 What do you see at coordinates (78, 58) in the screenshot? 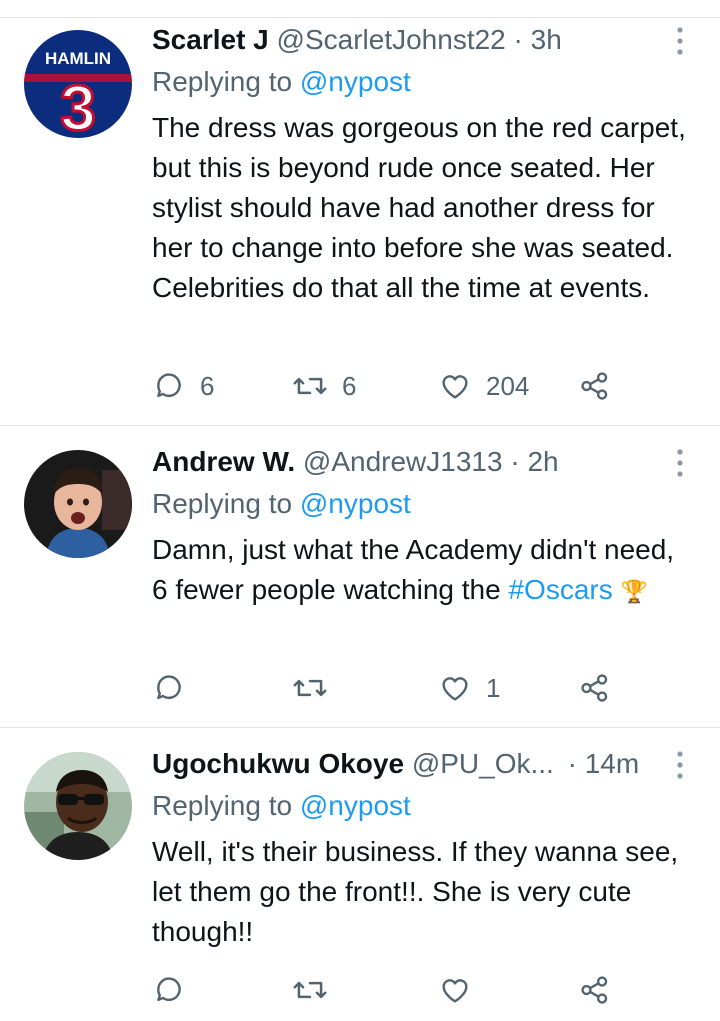
I see `avatar-name-text: HAMLIN` at bounding box center [78, 58].